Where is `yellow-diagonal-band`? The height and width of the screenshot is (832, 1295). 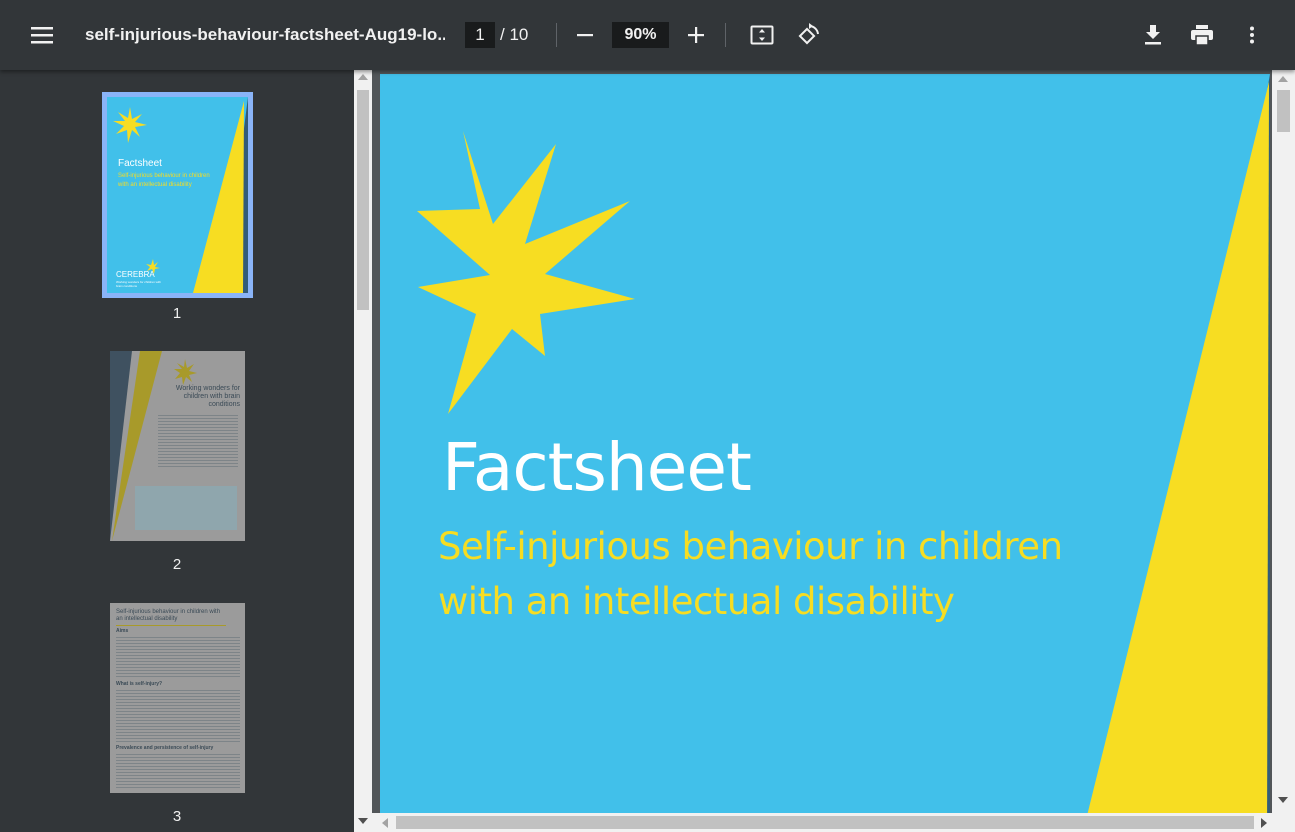
yellow-diagonal-band is located at coordinates (1175, 457).